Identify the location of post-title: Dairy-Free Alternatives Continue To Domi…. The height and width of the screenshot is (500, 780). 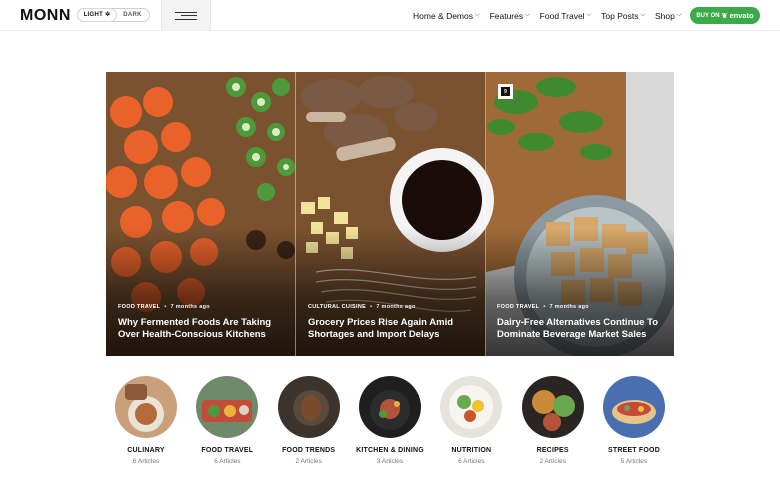
(583, 328).